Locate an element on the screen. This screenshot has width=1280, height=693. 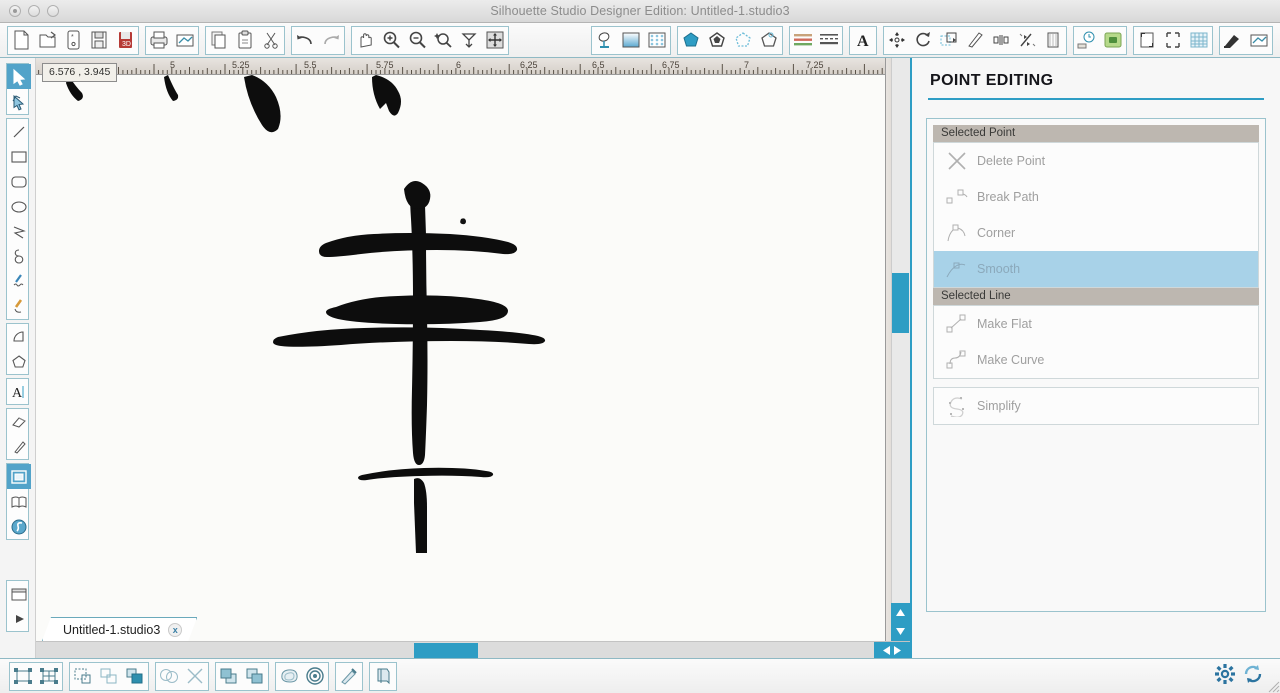
zoom-in-button is located at coordinates (391, 40).